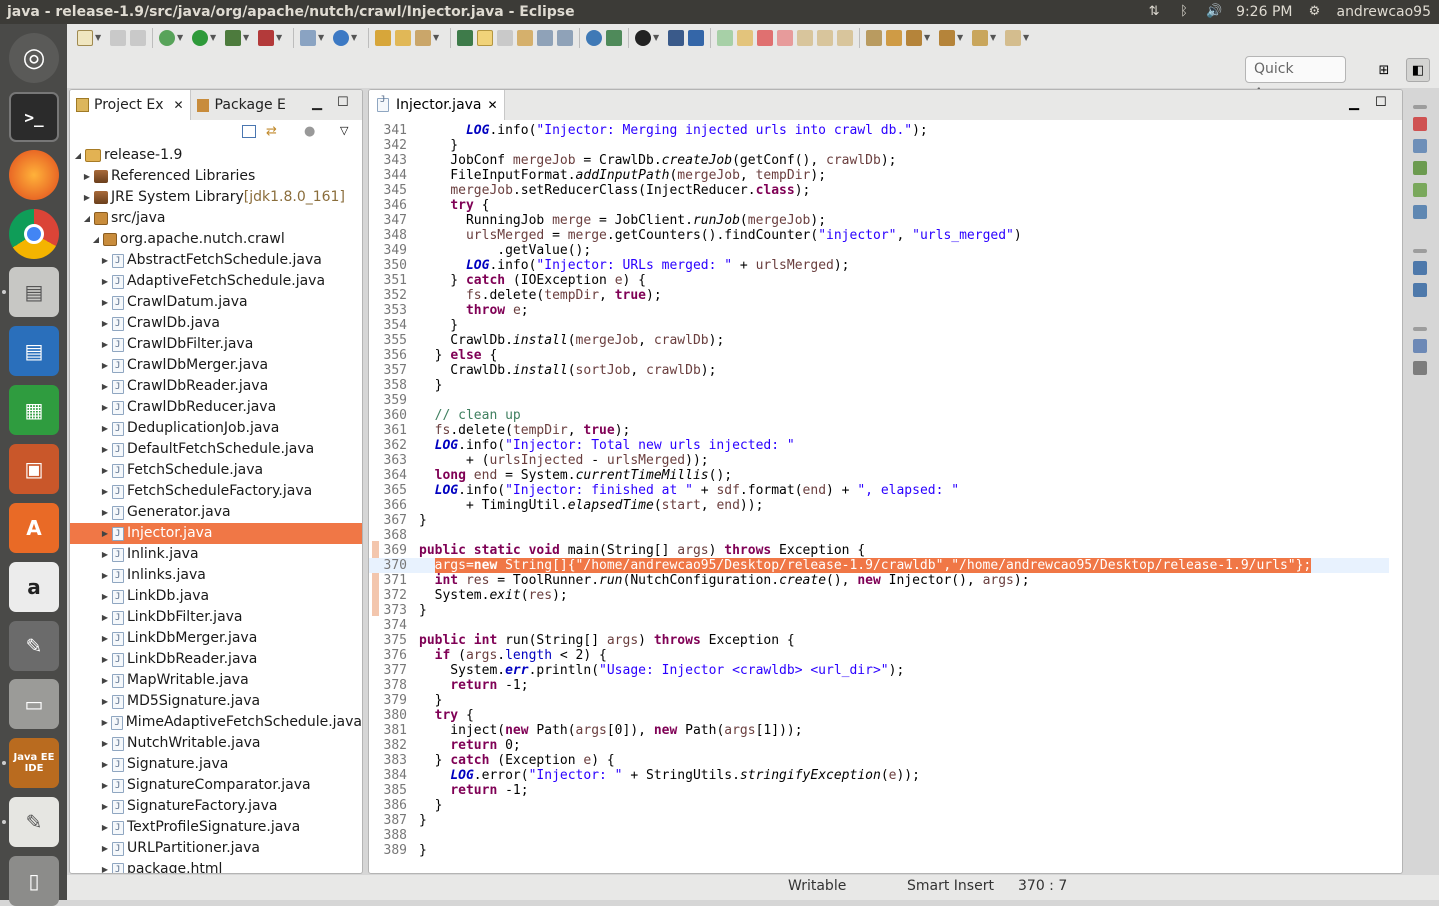  What do you see at coordinates (879, 745) in the screenshot?
I see `code-line: 382 return 0;` at bounding box center [879, 745].